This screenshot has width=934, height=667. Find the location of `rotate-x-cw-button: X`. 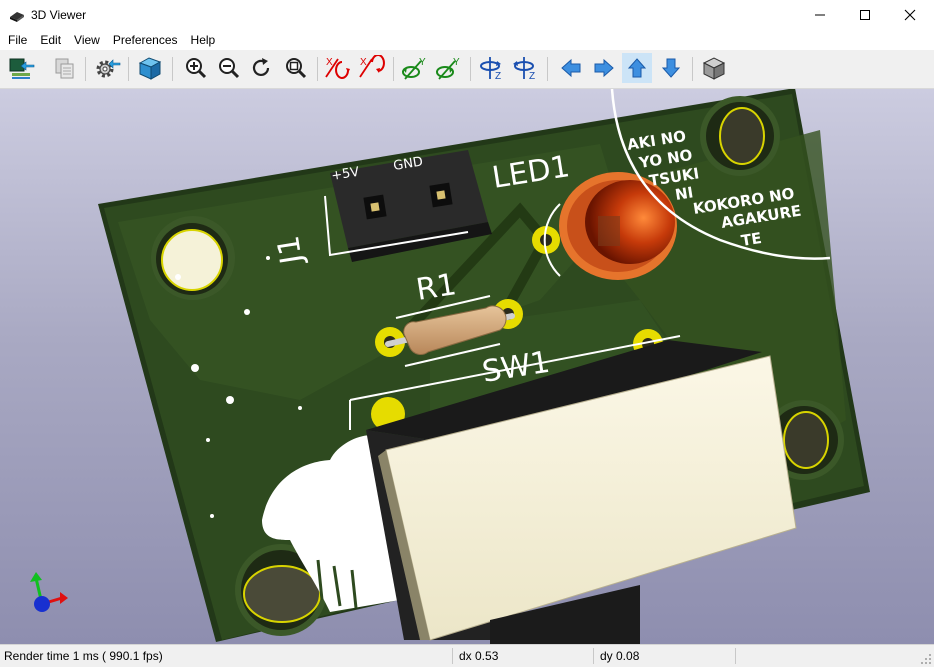

rotate-x-cw-button: X is located at coordinates (338, 68).